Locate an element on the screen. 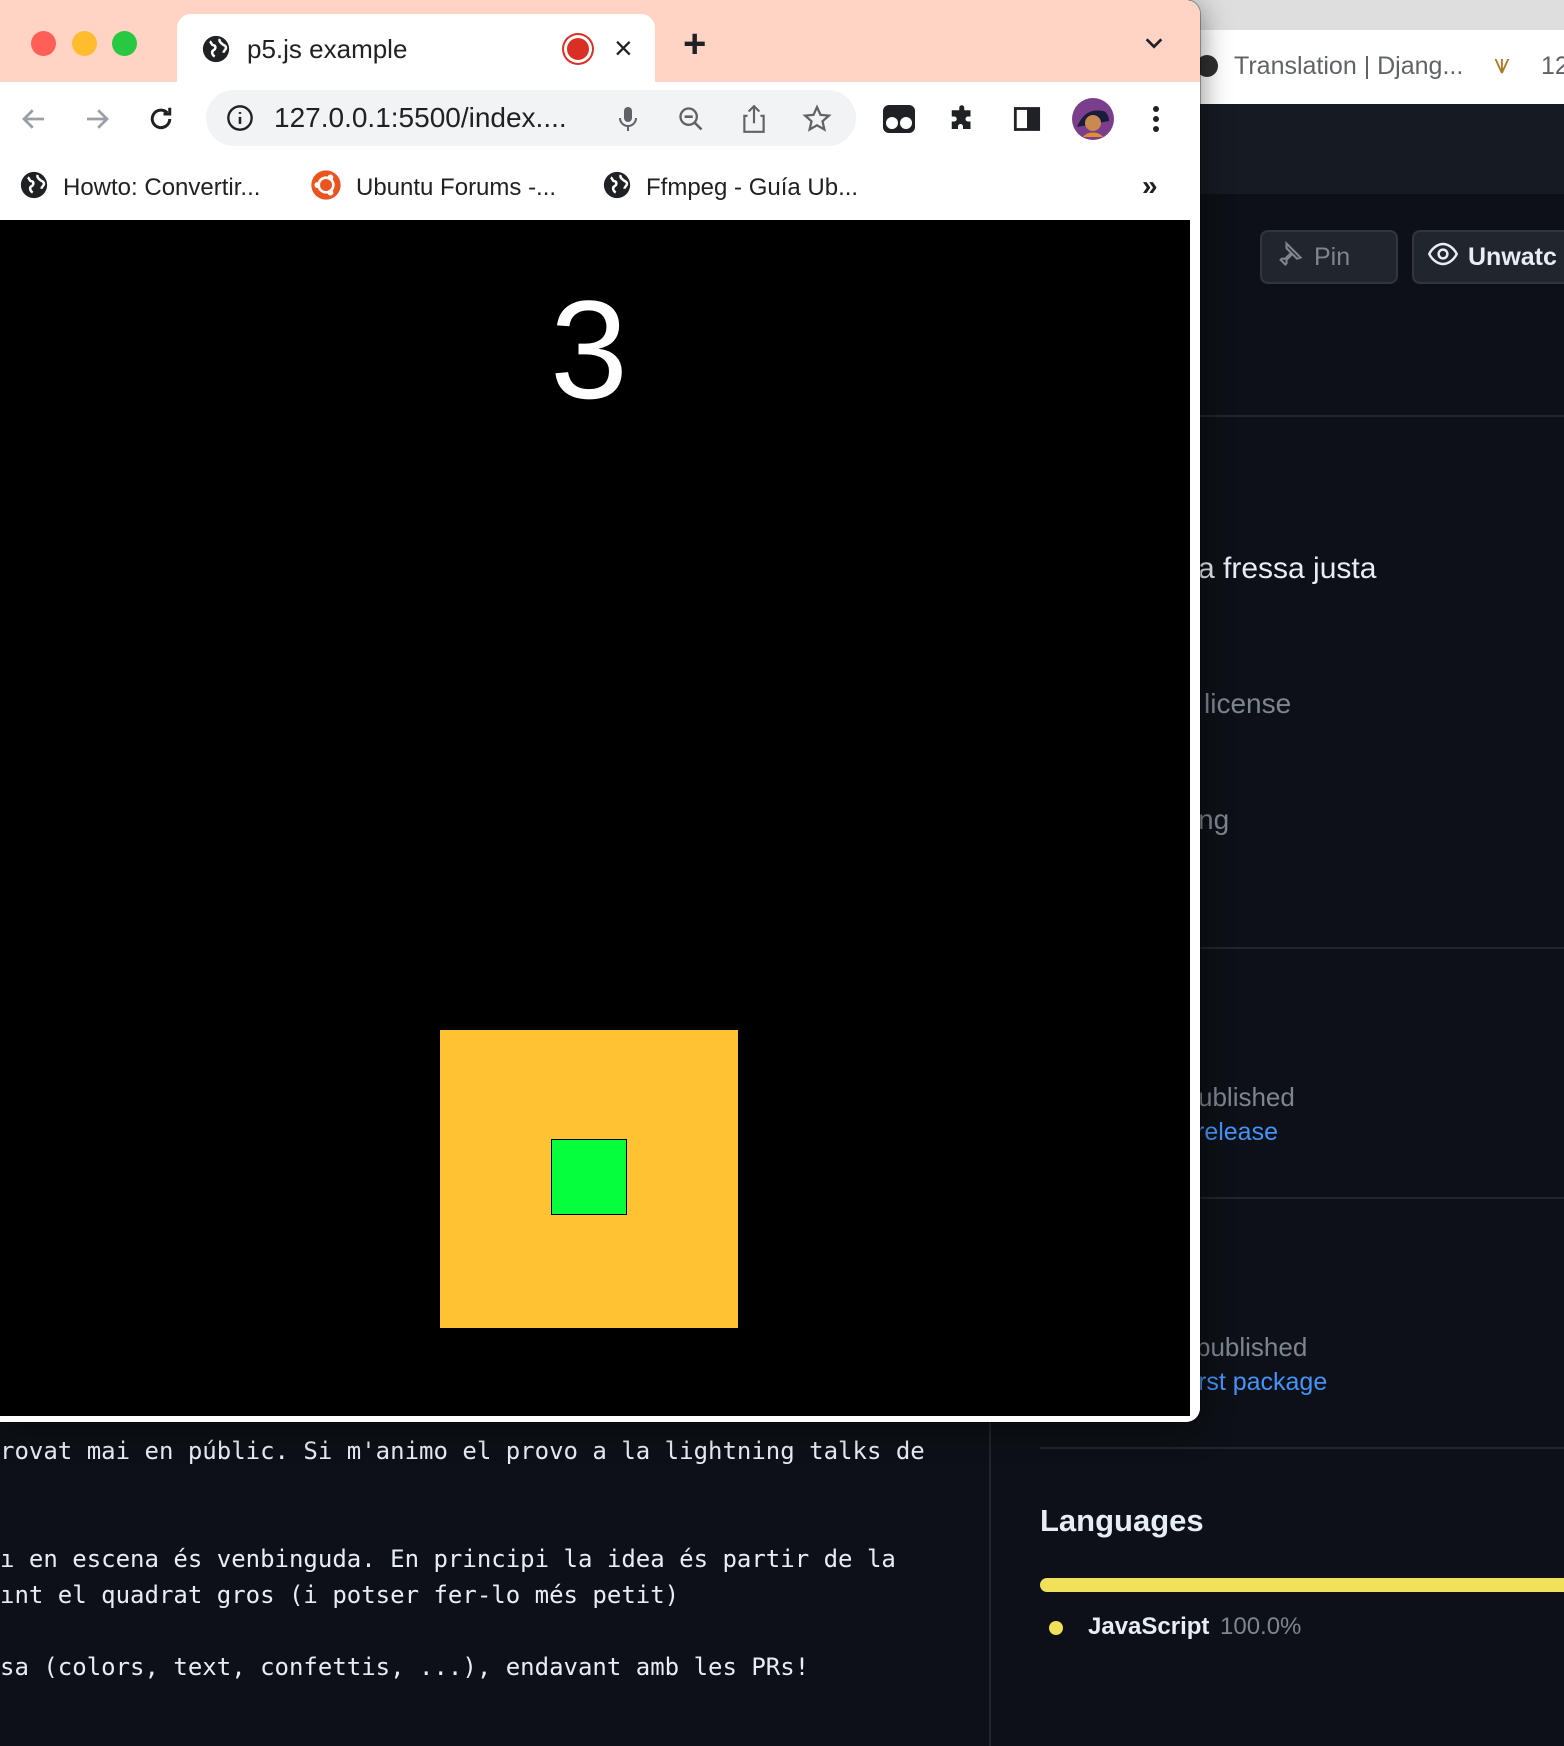 The width and height of the screenshot is (1564, 1746). release-link: release is located at coordinates (1237, 1132).